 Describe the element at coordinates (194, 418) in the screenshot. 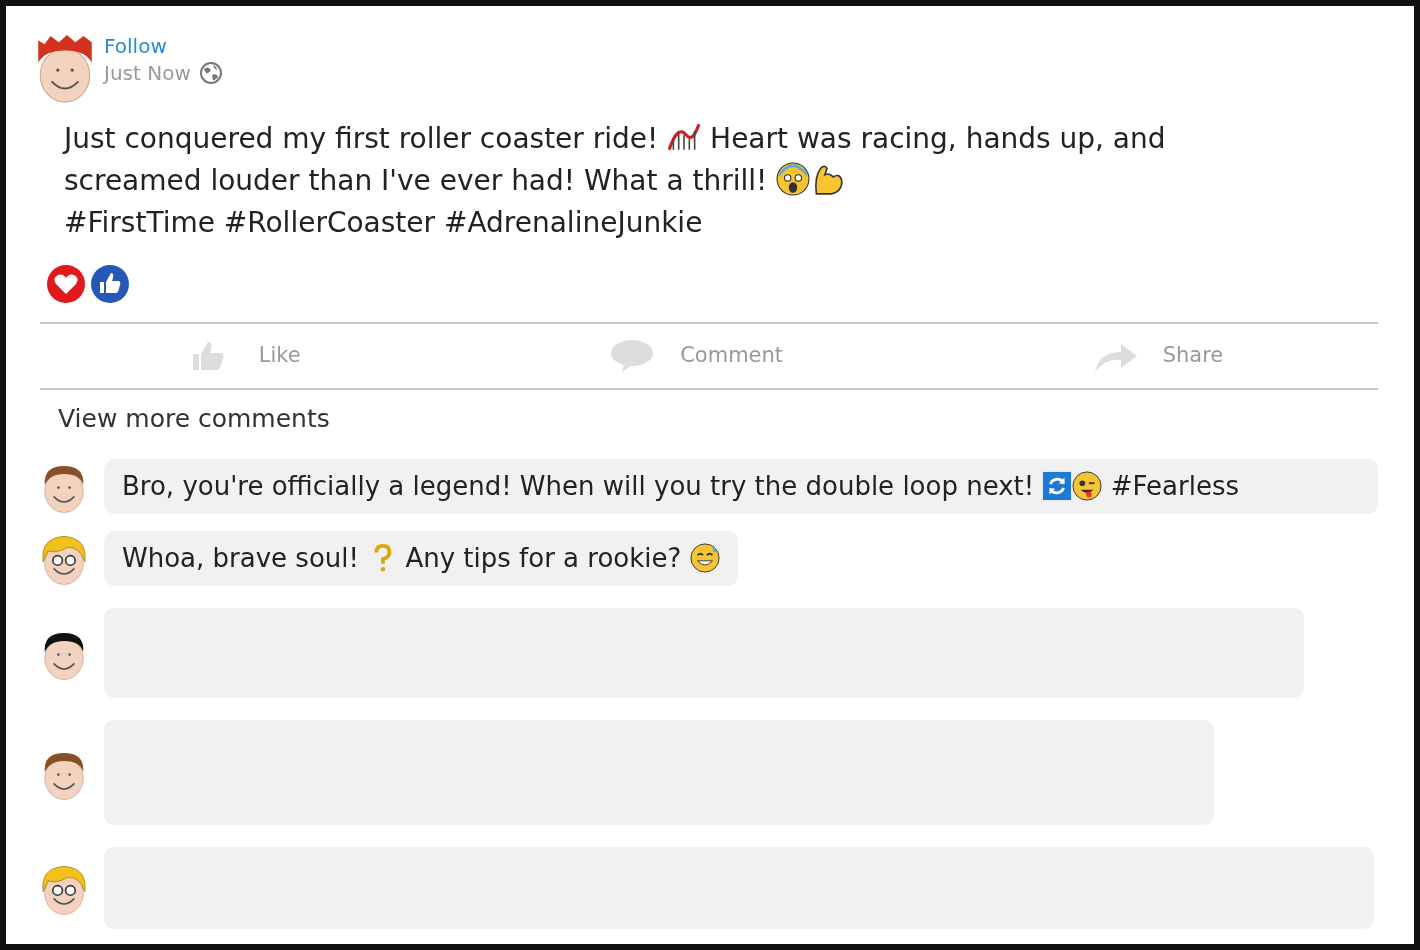

I see `view-more-link: View more comments` at that location.